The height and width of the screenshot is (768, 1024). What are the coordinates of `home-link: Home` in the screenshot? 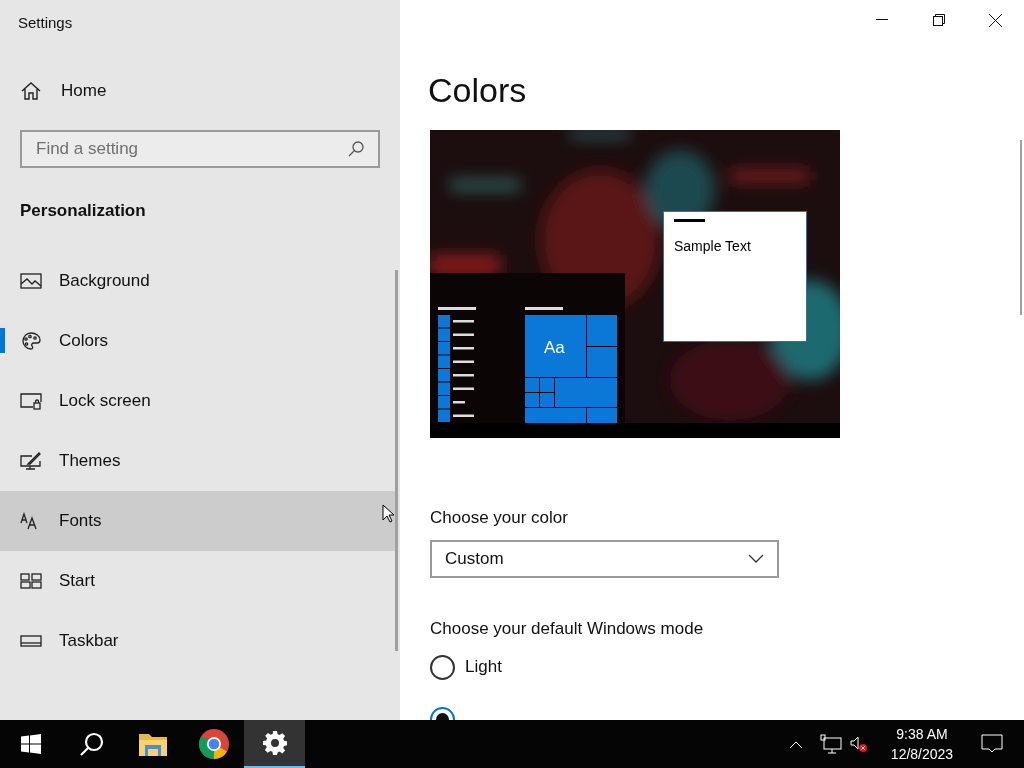 It's located at (200, 91).